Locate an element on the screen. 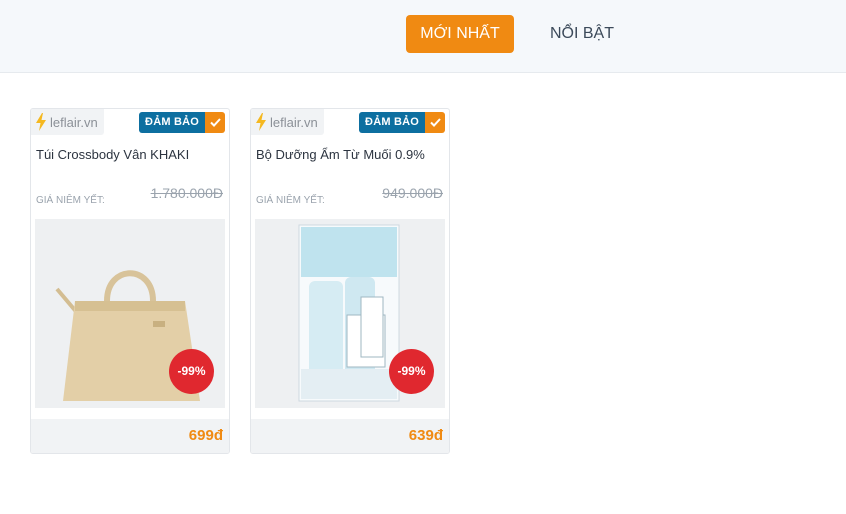 The width and height of the screenshot is (846, 514). tab-featured: NỔI BẬT is located at coordinates (582, 34).